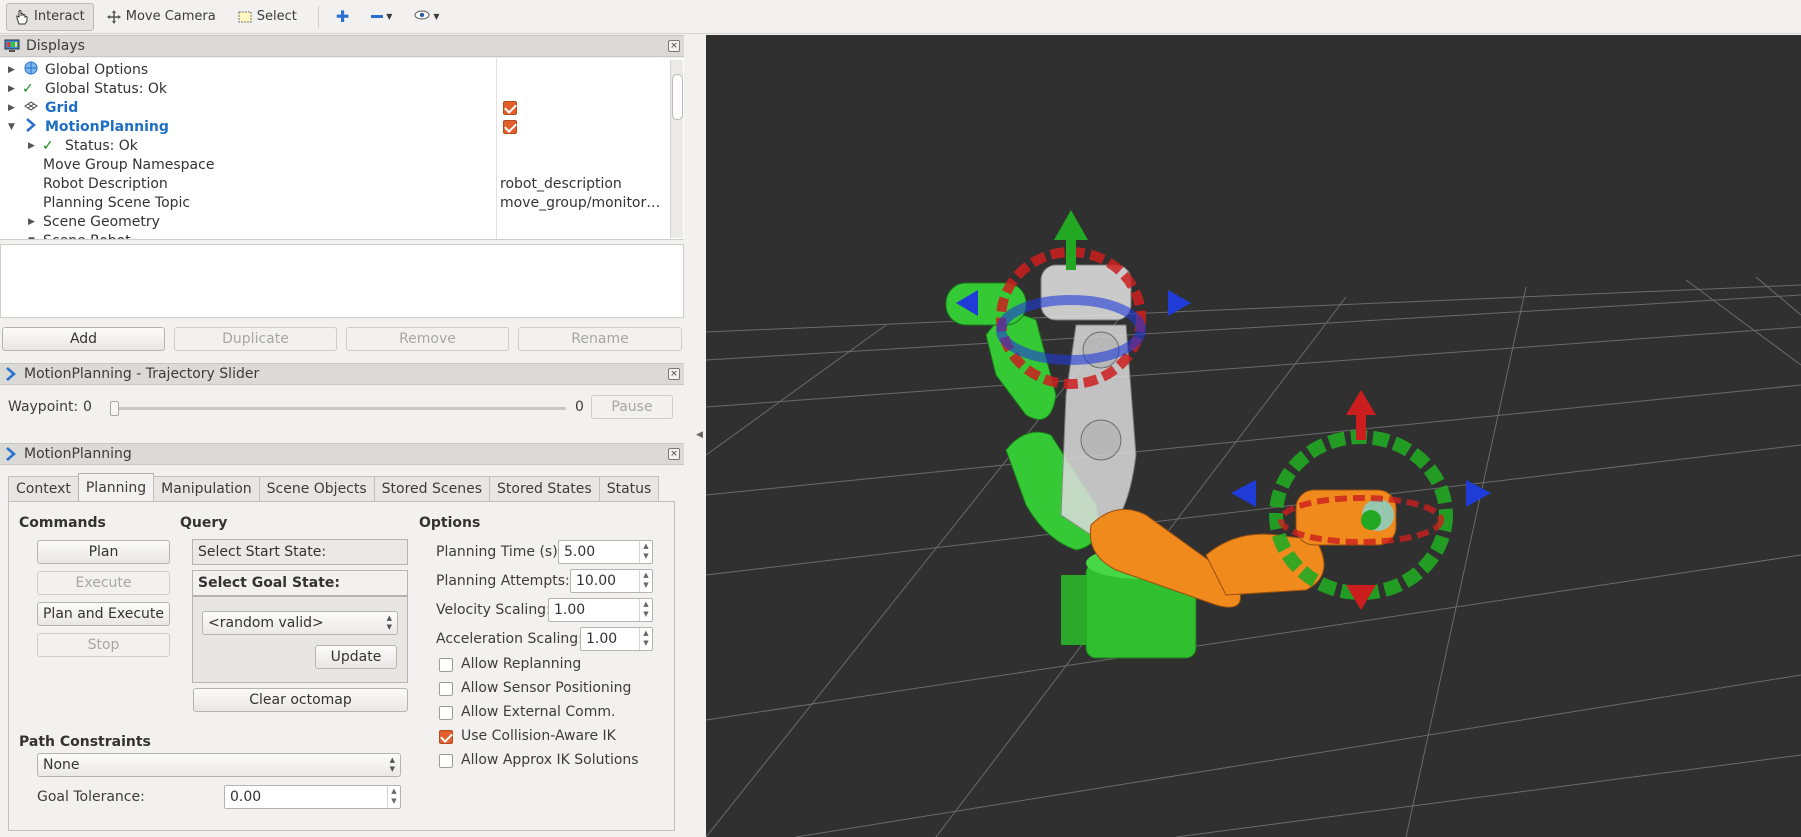 The image size is (1801, 837). I want to click on allow-approx-ik-checkbox, so click(446, 761).